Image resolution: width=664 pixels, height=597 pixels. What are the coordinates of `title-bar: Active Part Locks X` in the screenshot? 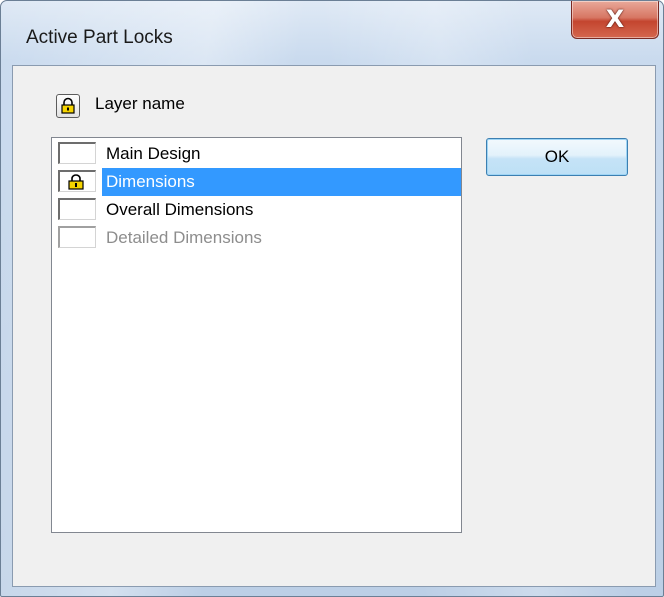 It's located at (332, 33).